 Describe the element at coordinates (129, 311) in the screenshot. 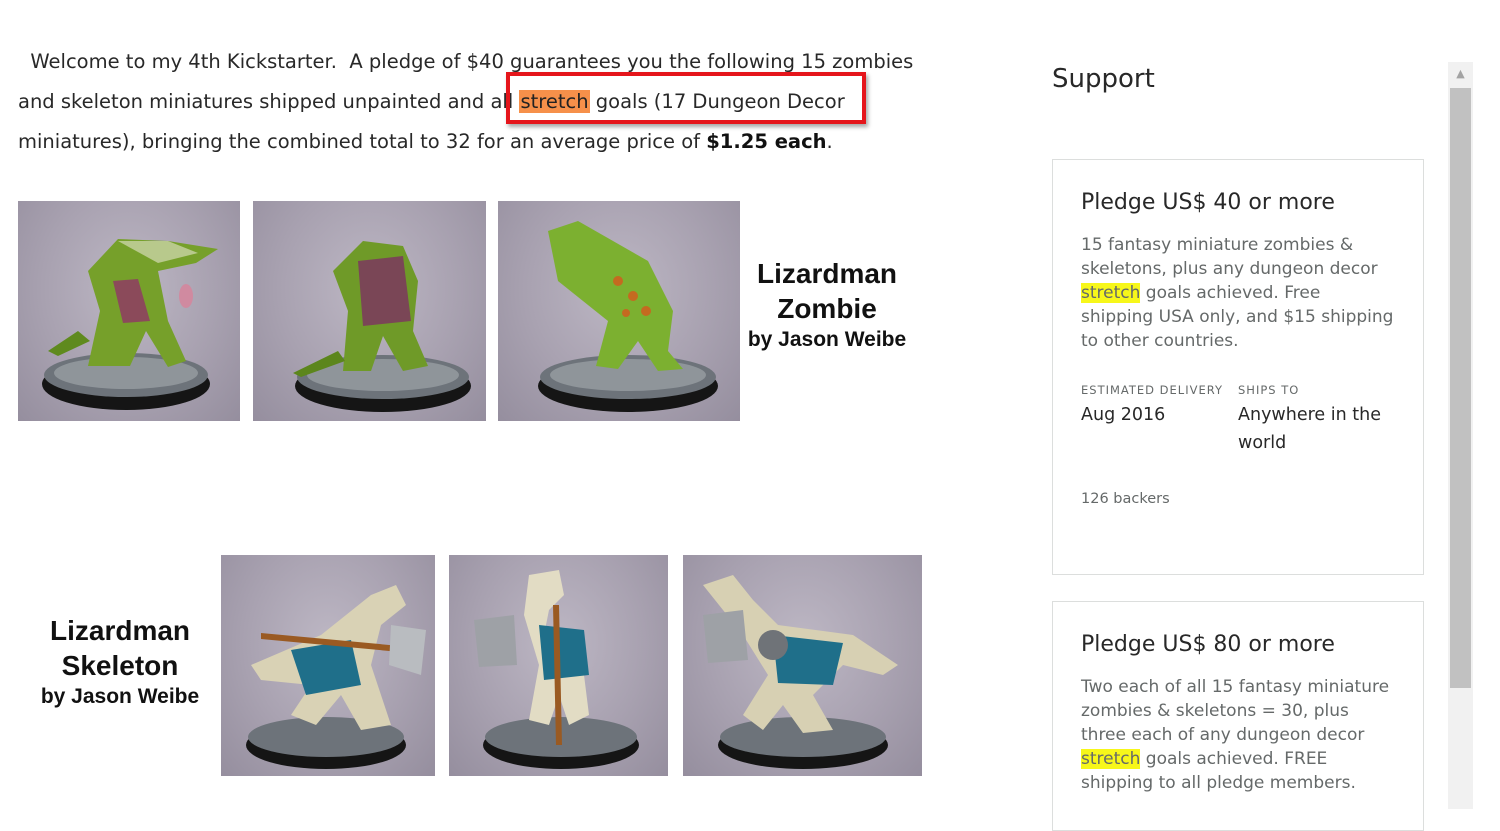

I see `zombie-photo-front` at that location.